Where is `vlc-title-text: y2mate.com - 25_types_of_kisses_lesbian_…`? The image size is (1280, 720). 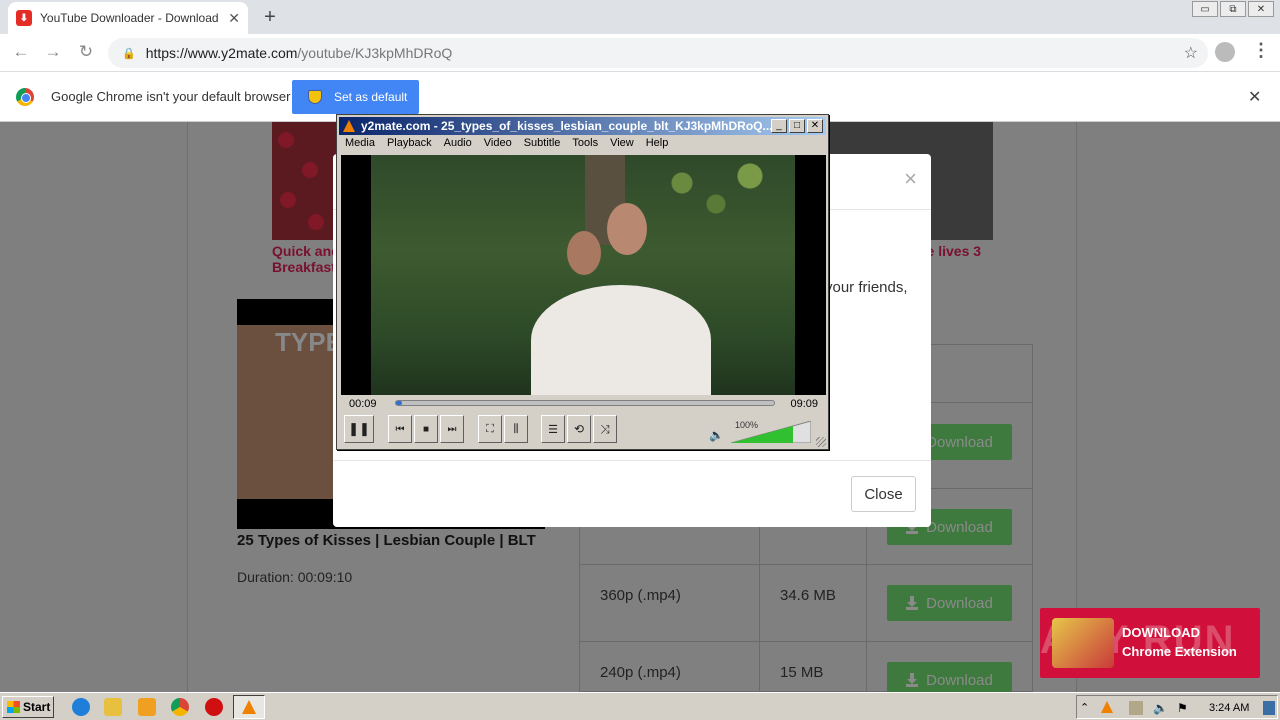 vlc-title-text: y2mate.com - 25_types_of_kisses_lesbian_… is located at coordinates (566, 126).